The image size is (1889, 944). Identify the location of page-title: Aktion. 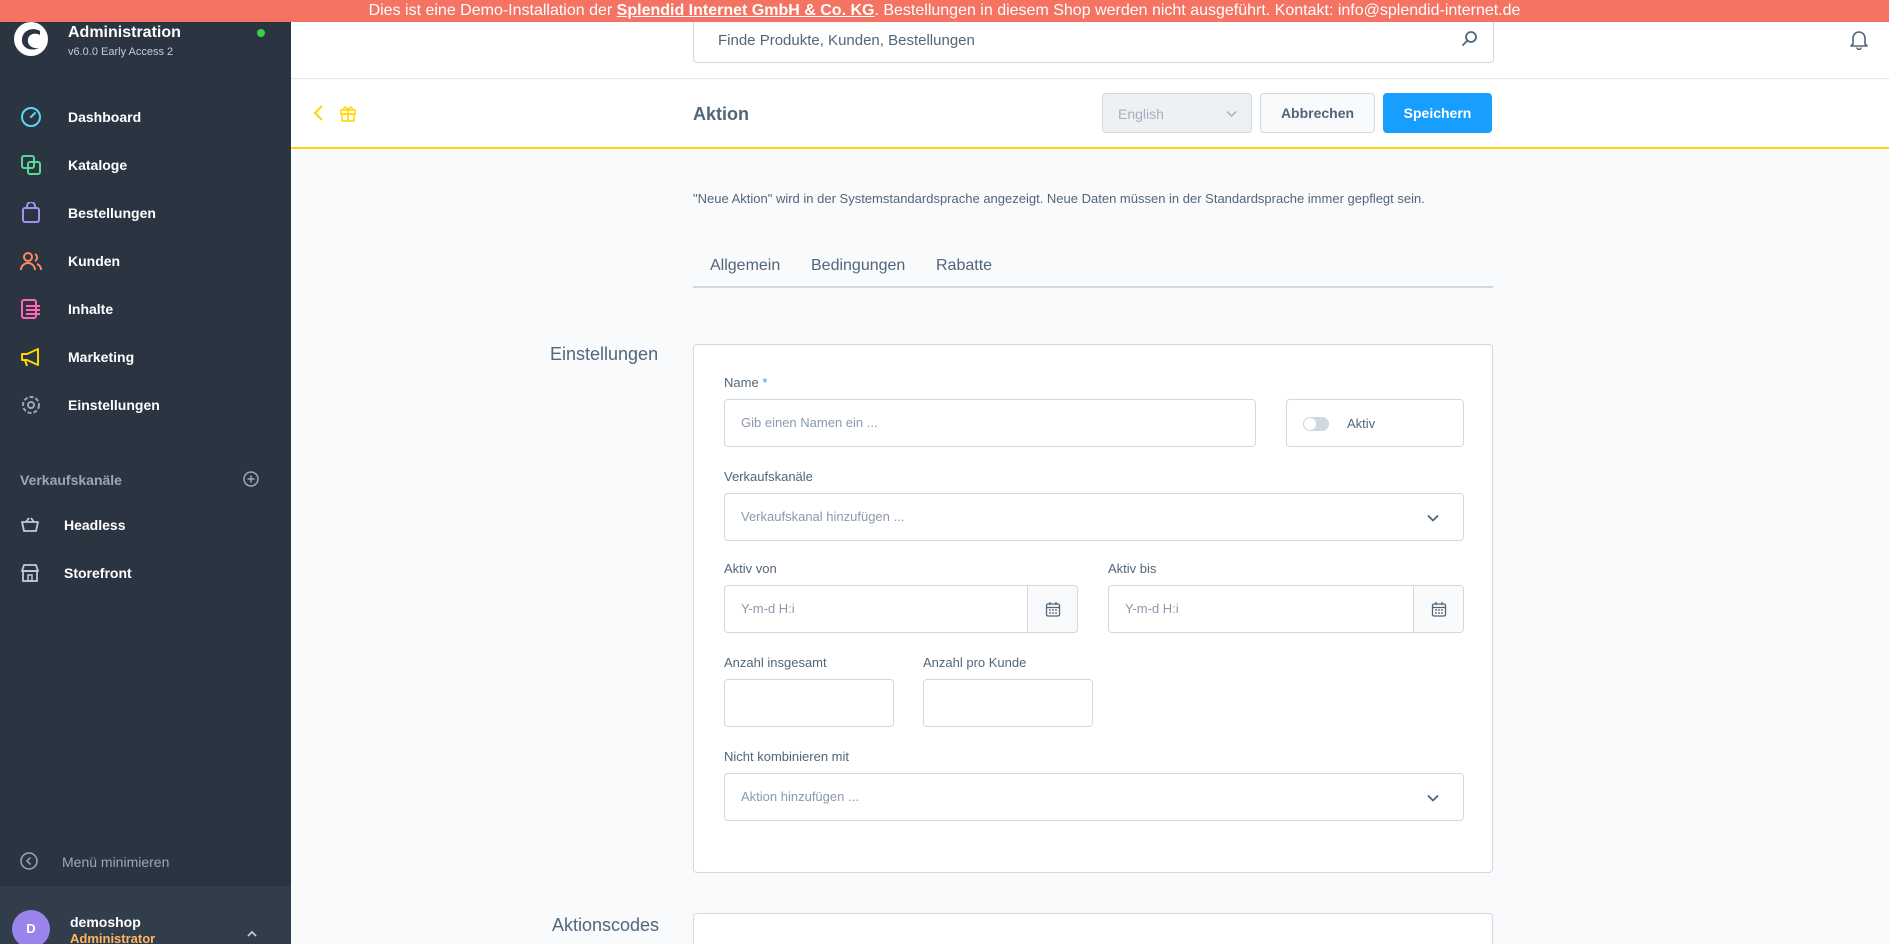
(721, 114).